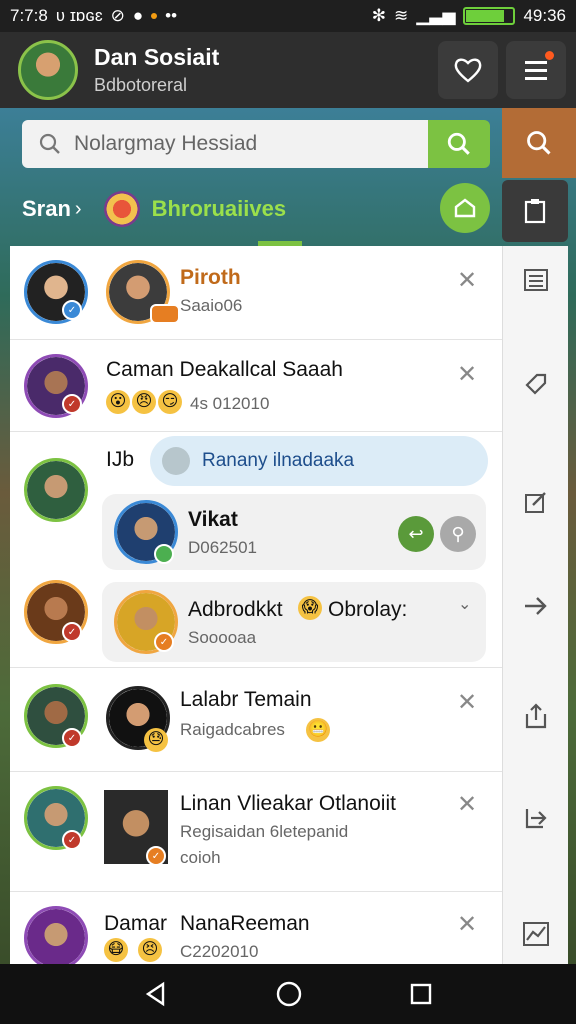 This screenshot has width=576, height=1024. Describe the element at coordinates (401, 15) in the screenshot. I see `wifi-icon: ≋` at that location.